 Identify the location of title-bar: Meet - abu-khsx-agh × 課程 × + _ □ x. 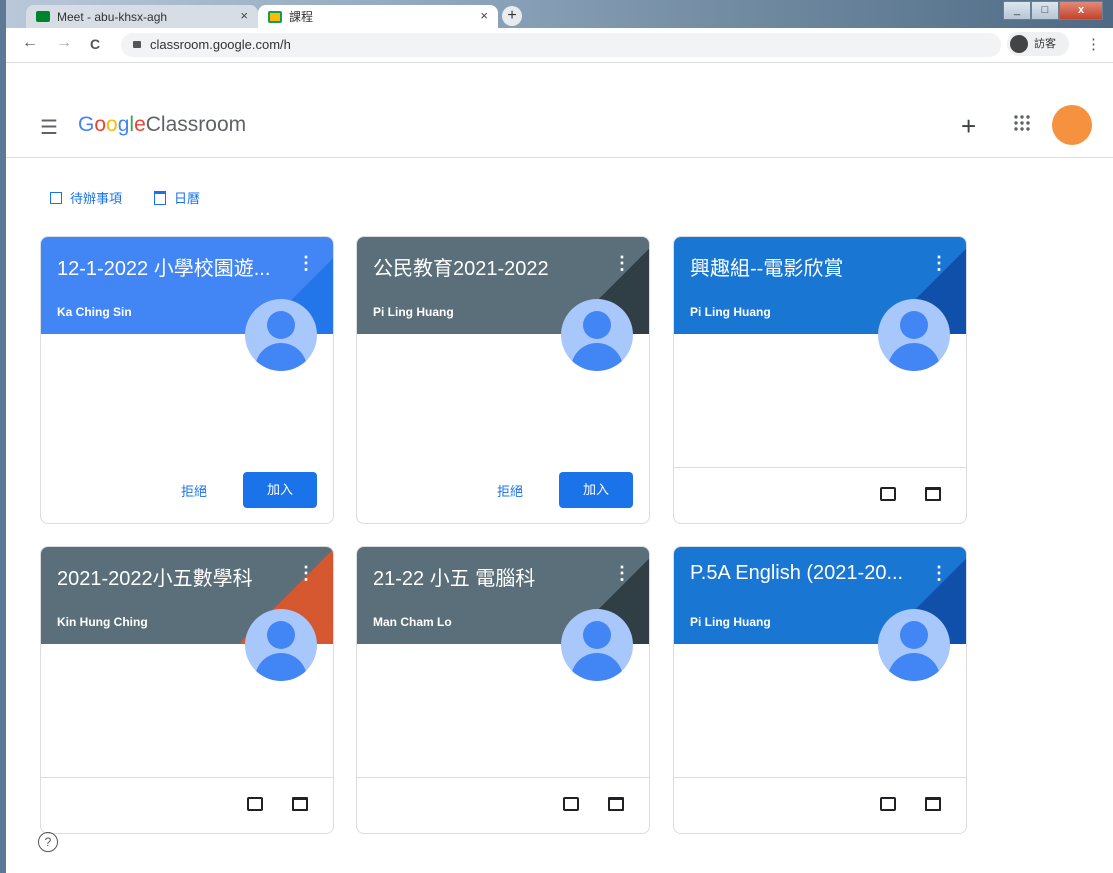
(559, 14).